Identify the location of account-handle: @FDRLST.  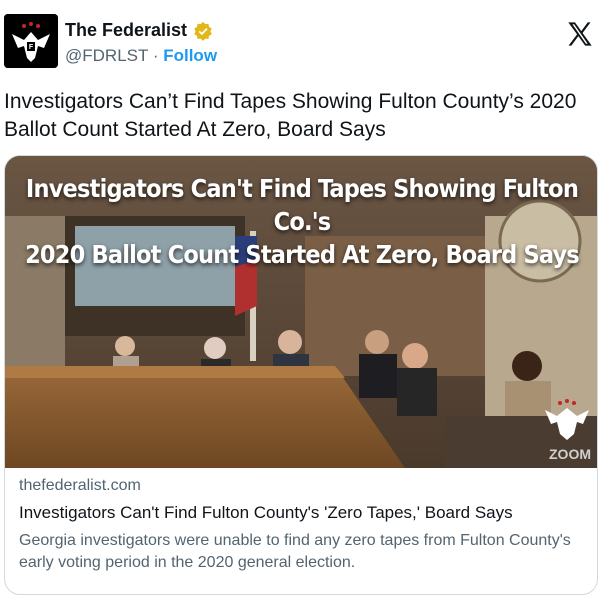
(106, 55).